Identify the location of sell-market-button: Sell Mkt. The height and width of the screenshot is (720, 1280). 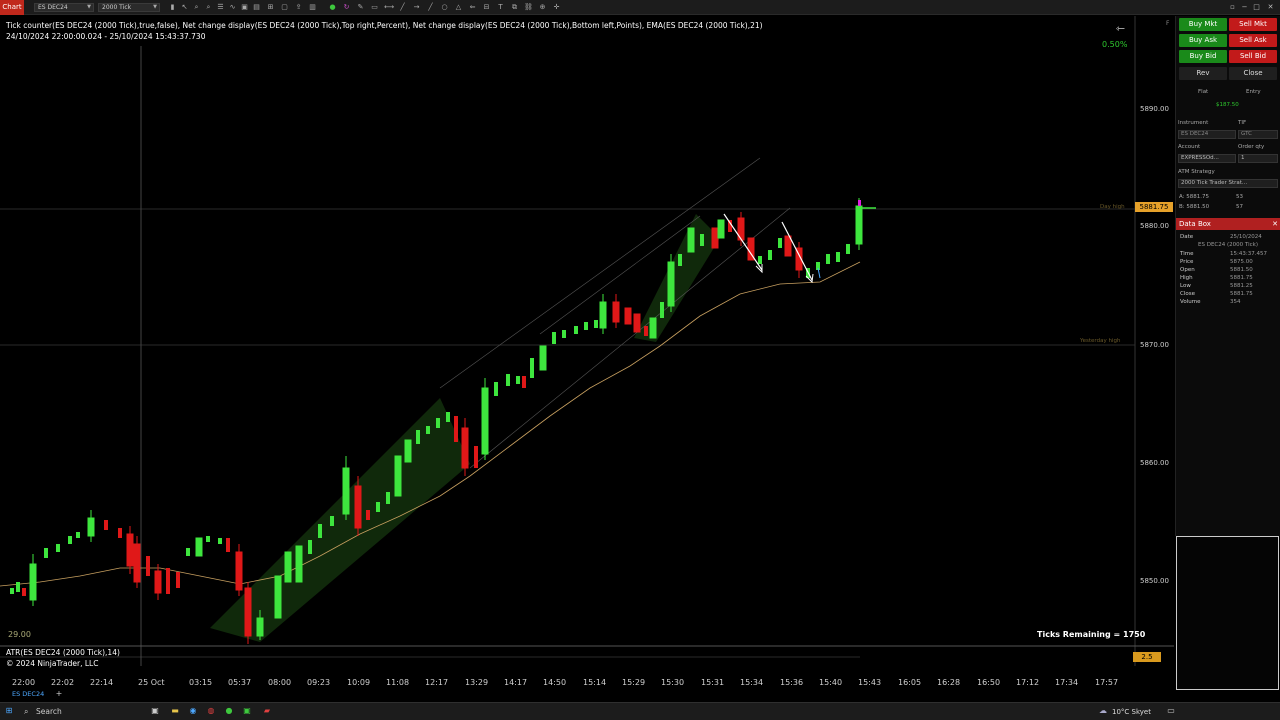
(1253, 24).